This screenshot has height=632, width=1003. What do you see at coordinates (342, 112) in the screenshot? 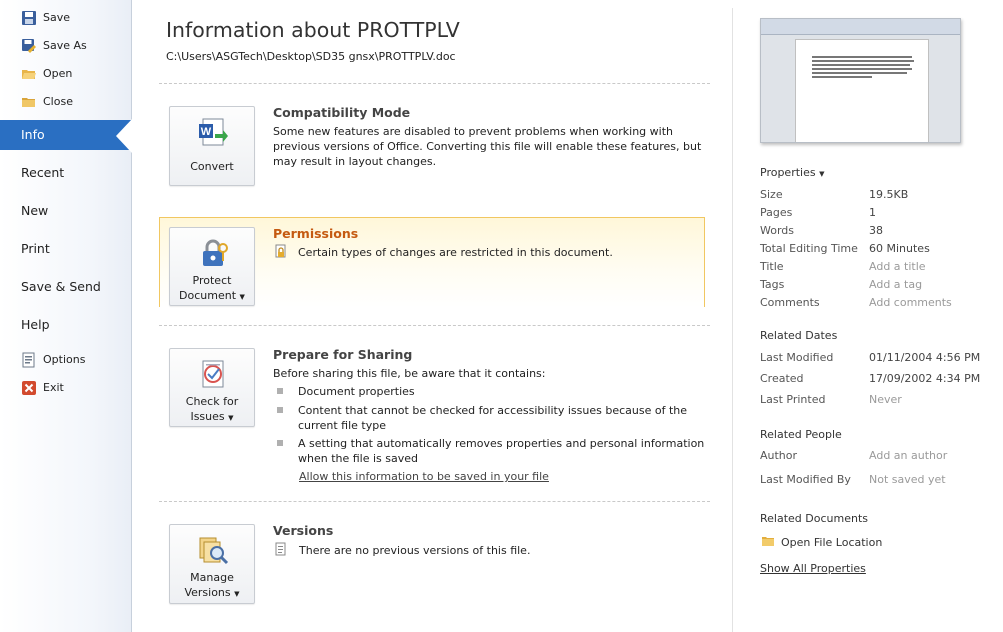
I see `compat-heading: Compatibility Mode` at bounding box center [342, 112].